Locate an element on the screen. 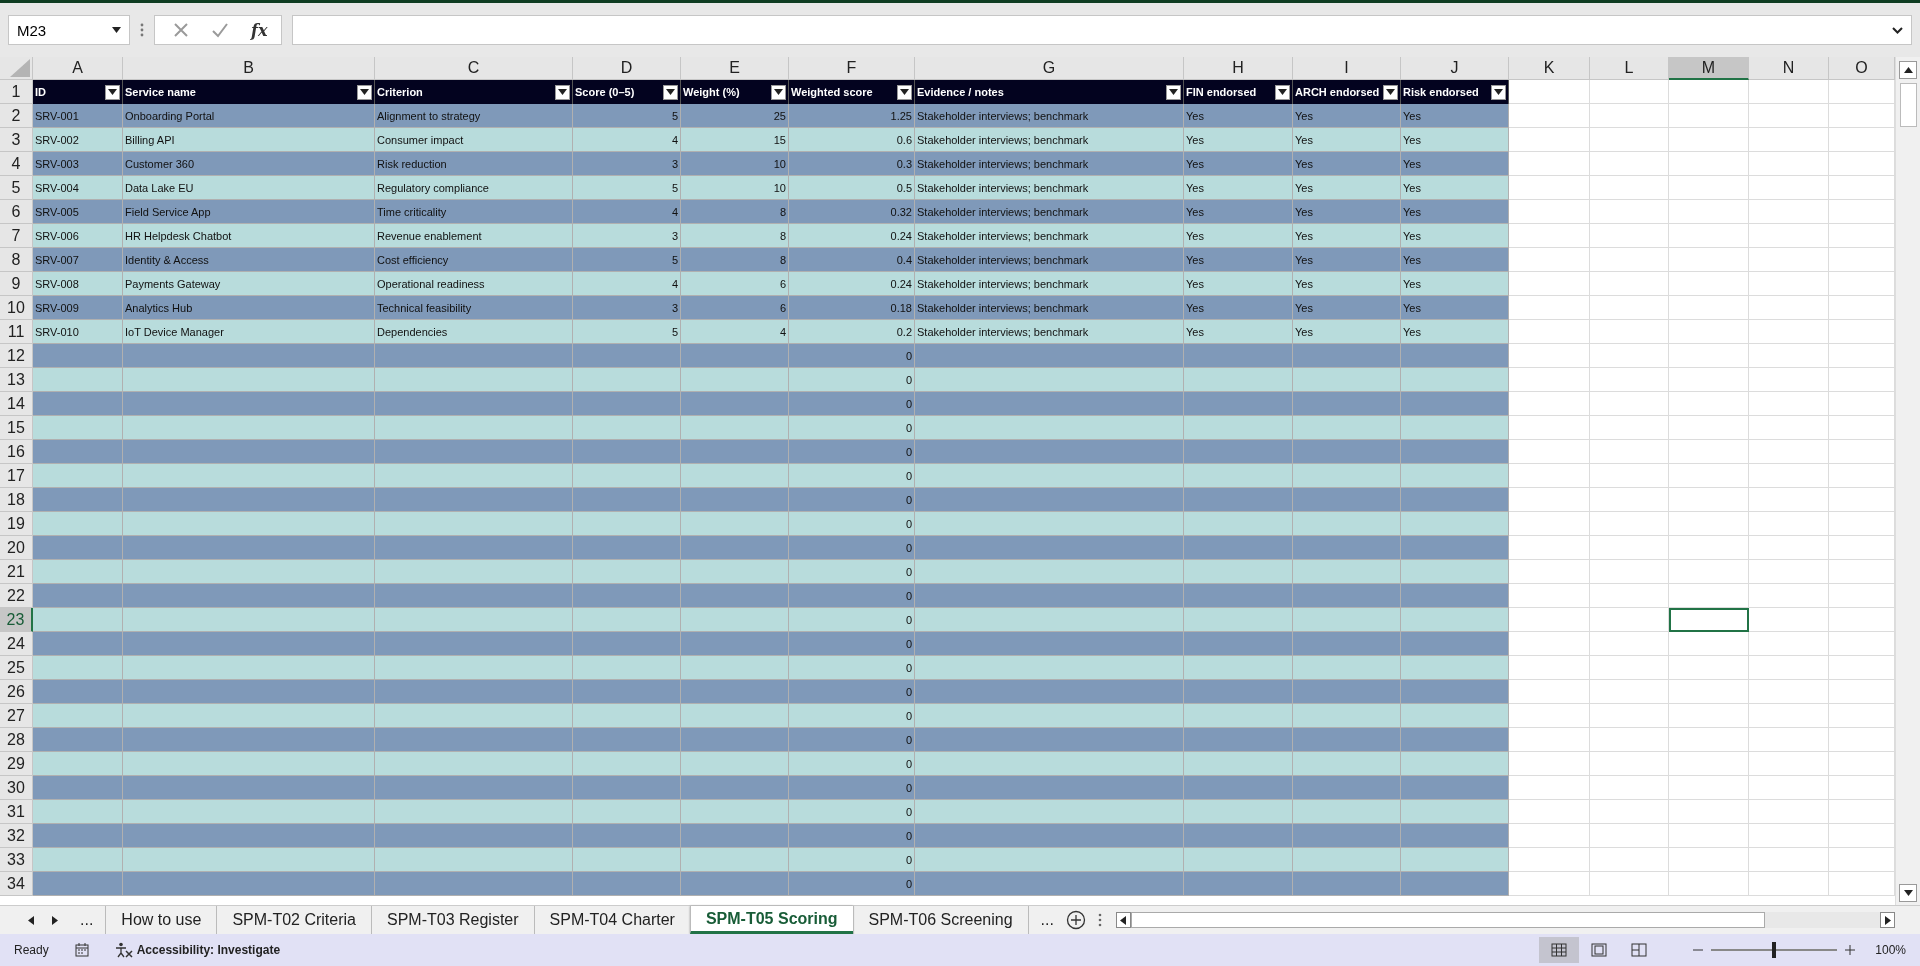 This screenshot has width=1920, height=966. scroll-left-button is located at coordinates (1123, 920).